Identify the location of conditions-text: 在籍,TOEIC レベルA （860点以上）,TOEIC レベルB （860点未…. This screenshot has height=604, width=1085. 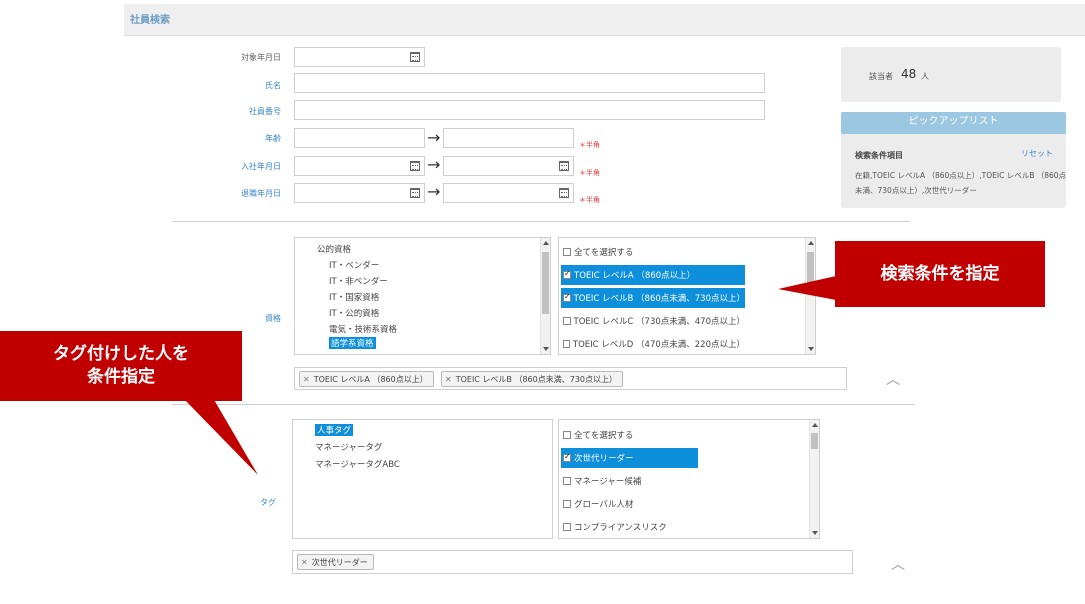
(961, 183).